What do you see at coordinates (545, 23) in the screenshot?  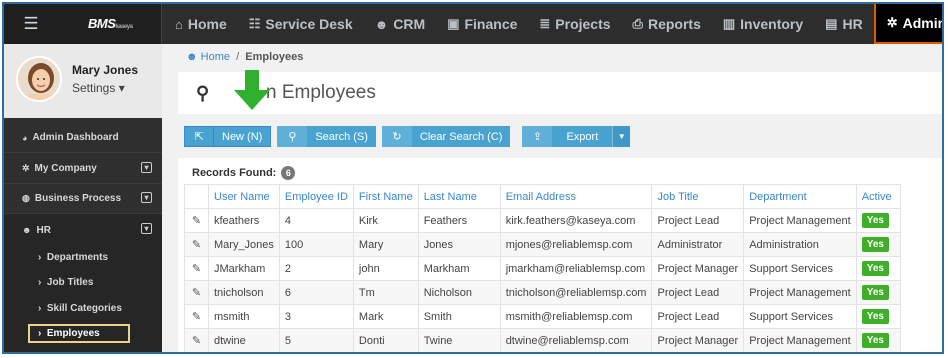 I see `tasks-icon: ≣` at bounding box center [545, 23].